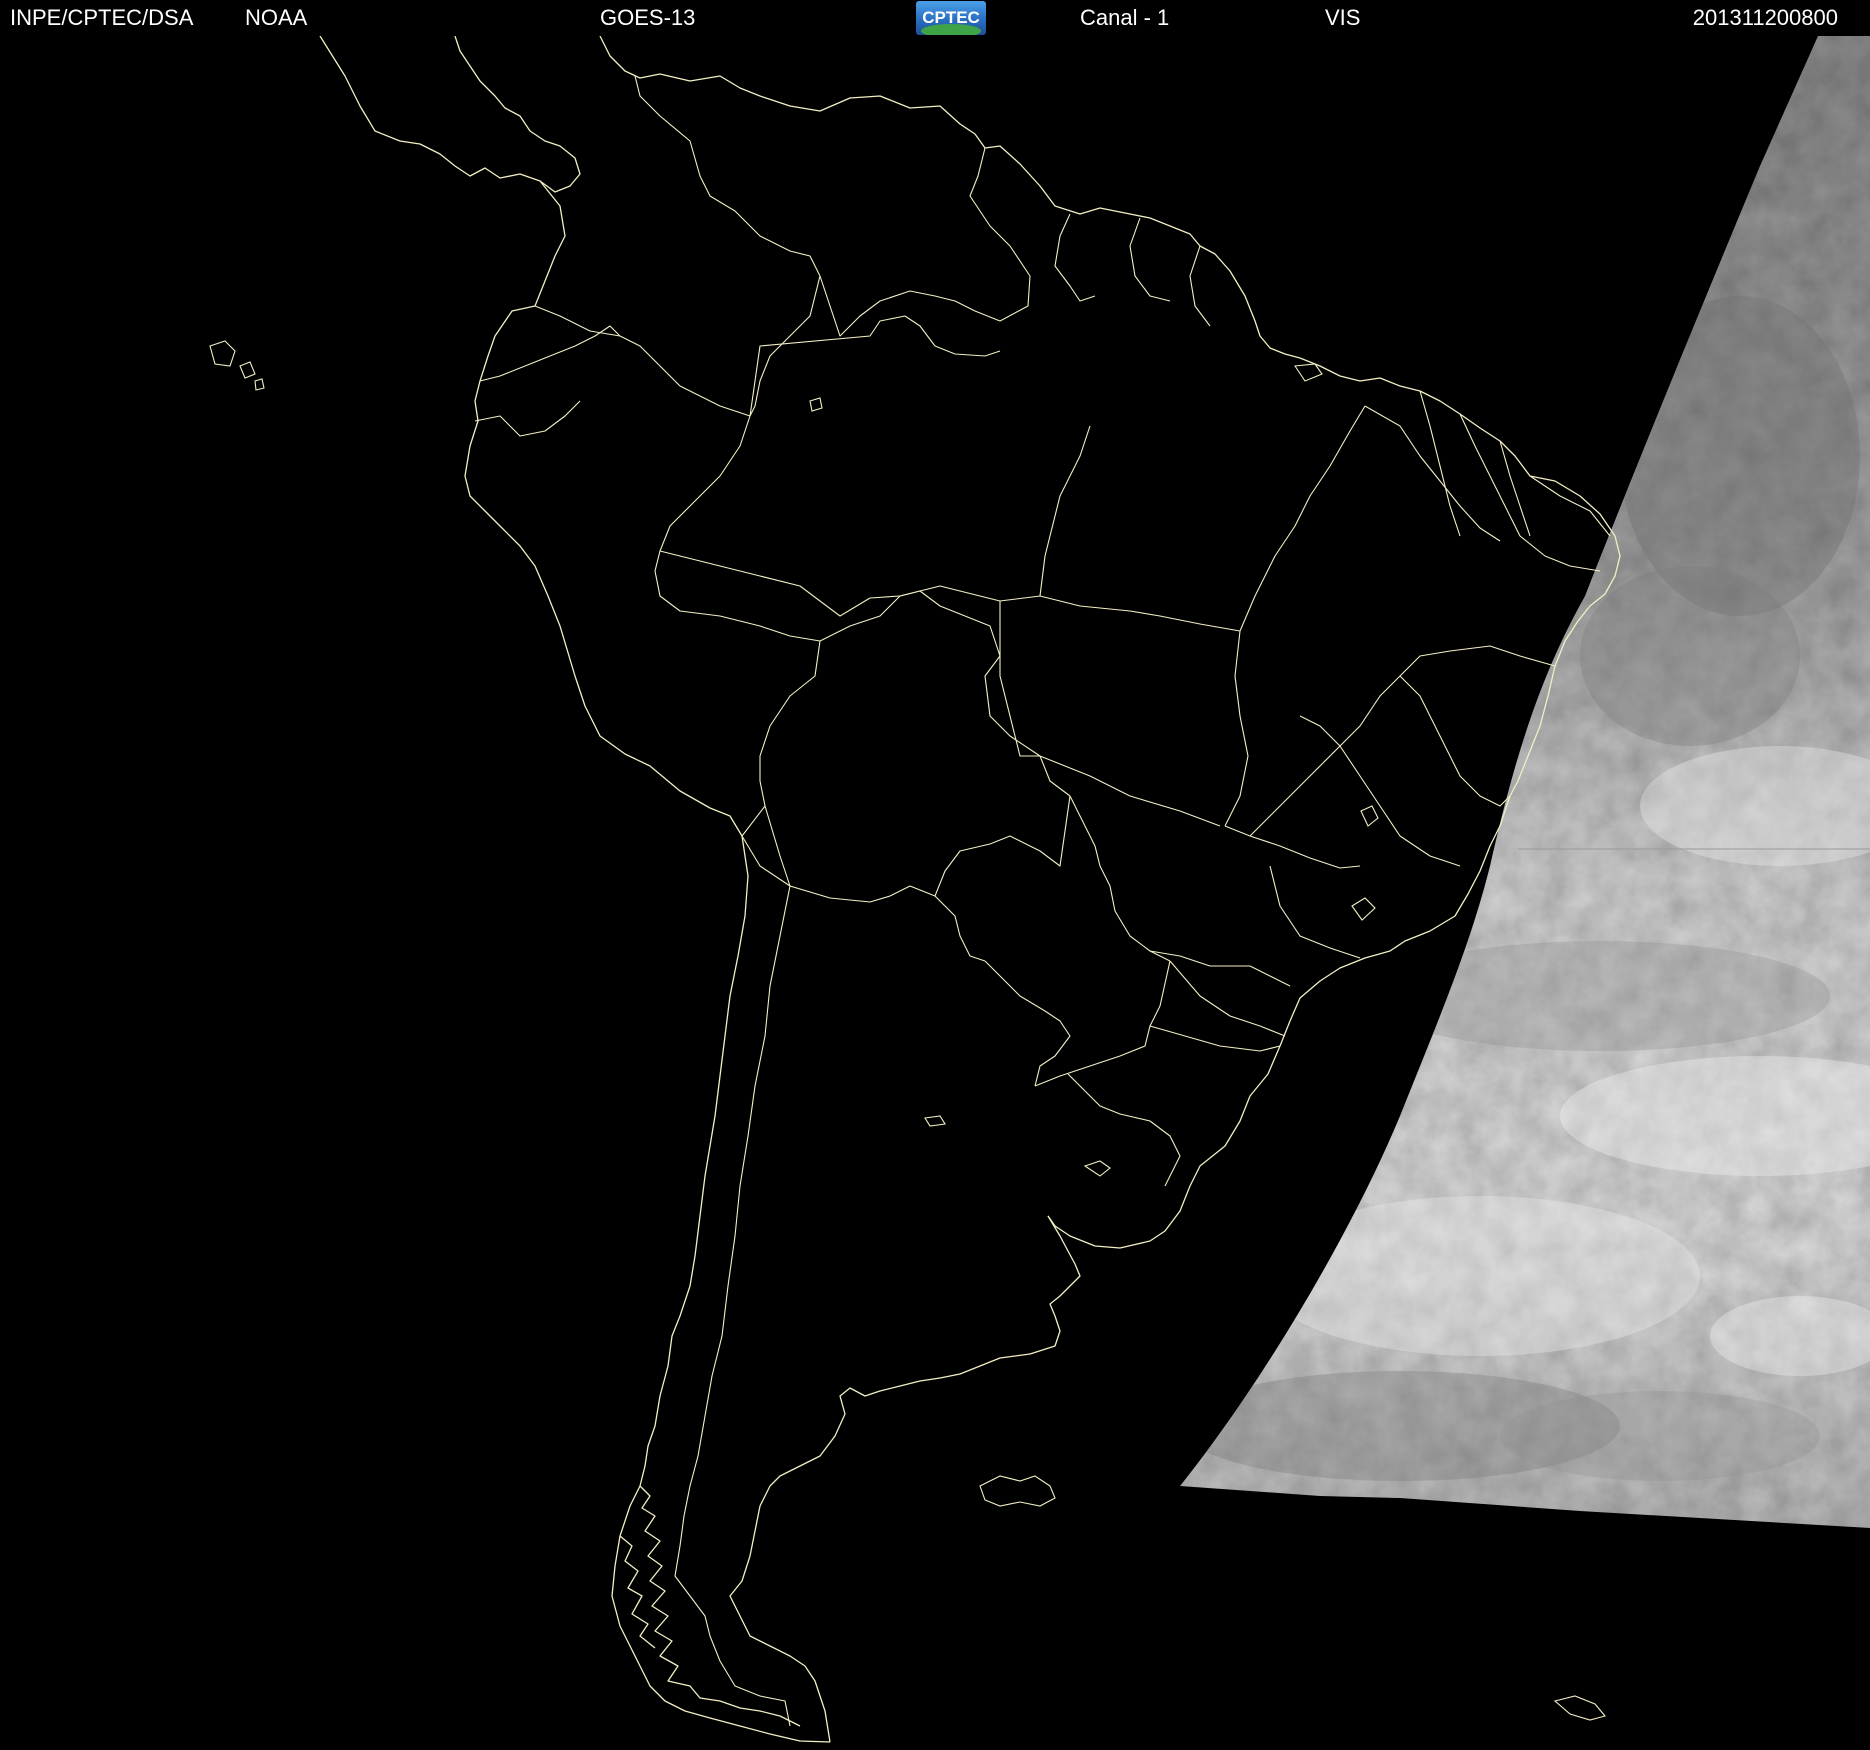 This screenshot has width=1870, height=1750. I want to click on south-america-north-coast, so click(603, 508).